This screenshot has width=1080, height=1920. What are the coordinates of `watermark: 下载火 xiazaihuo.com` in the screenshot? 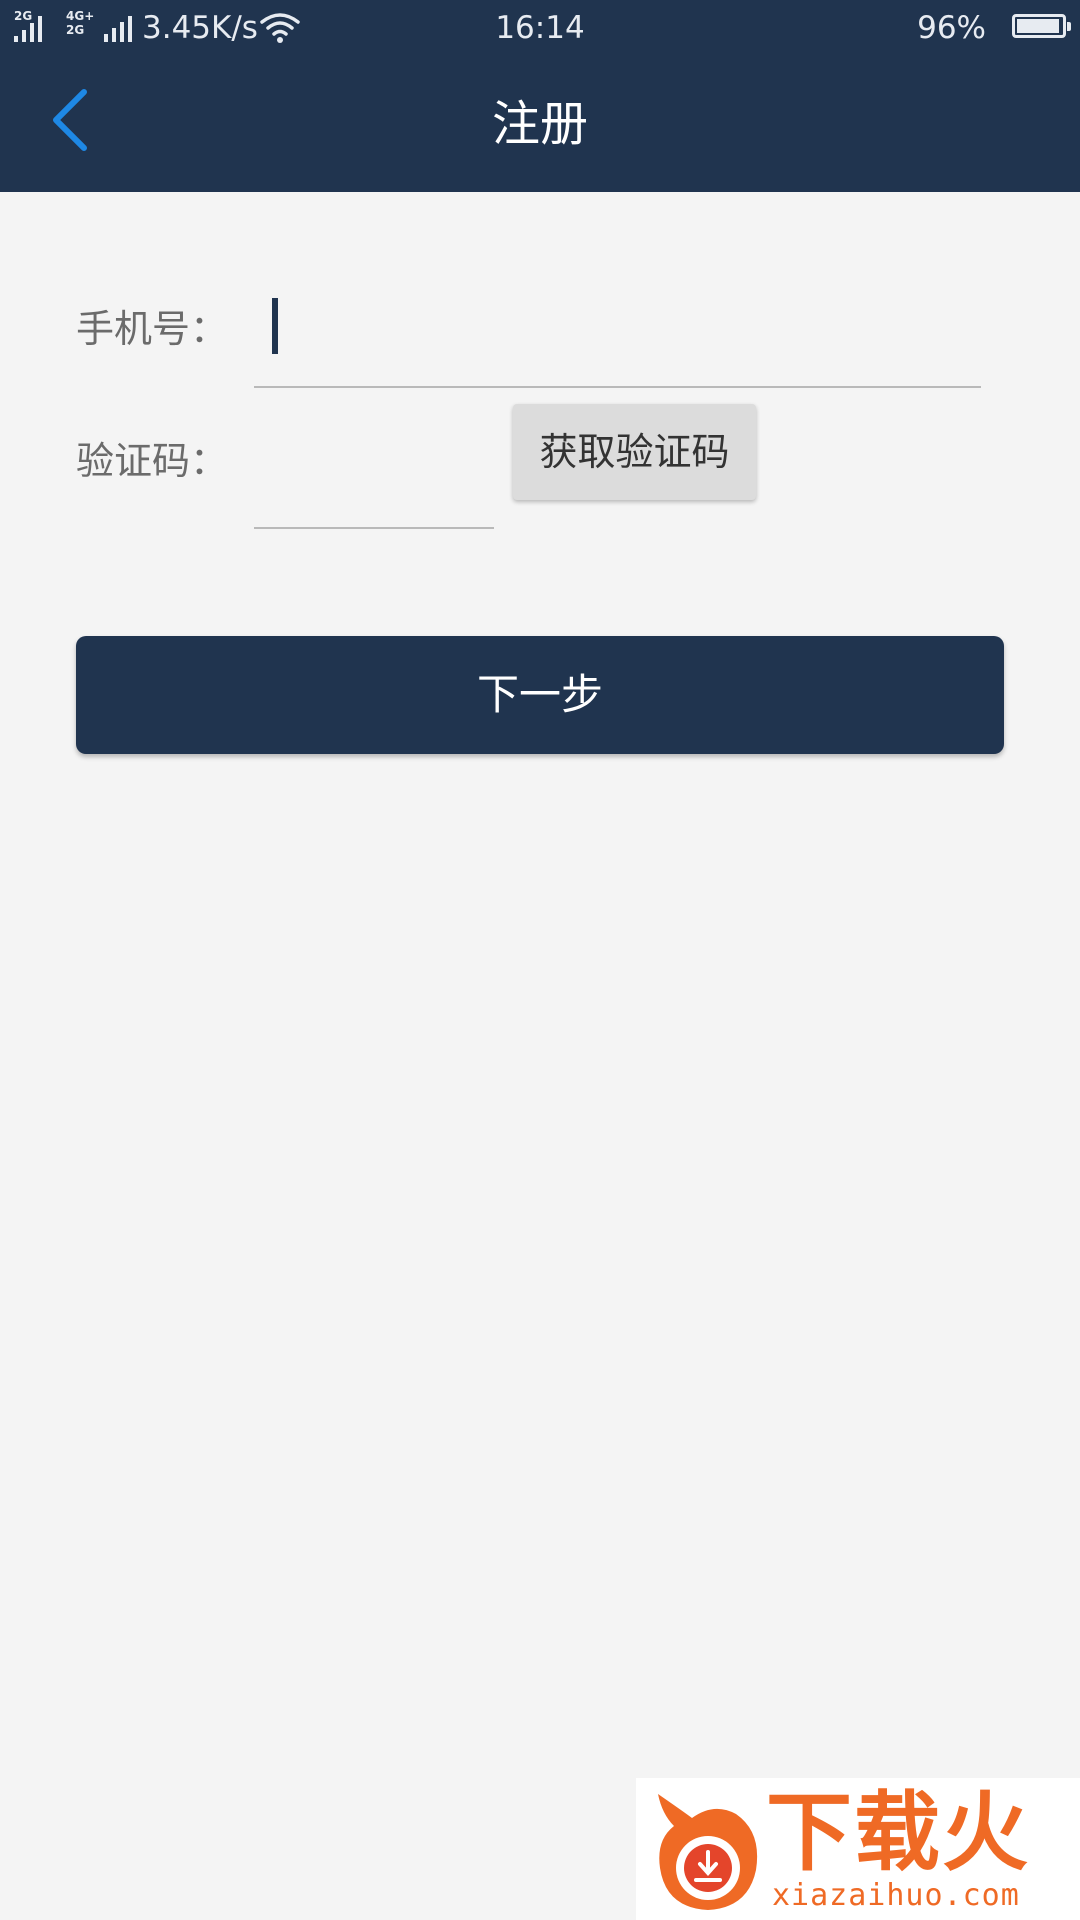 It's located at (858, 1849).